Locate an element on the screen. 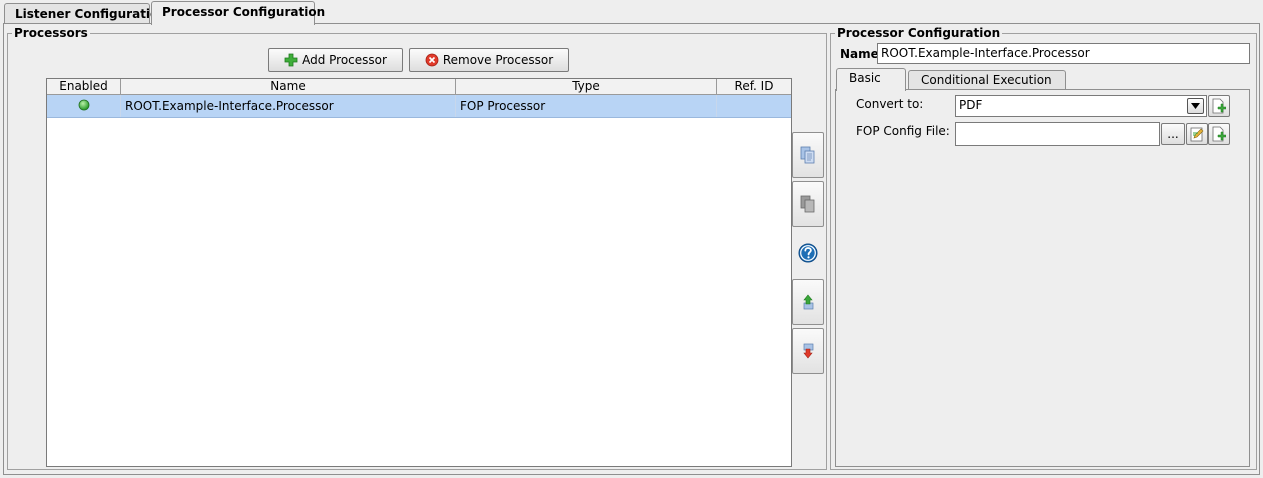  paste-button is located at coordinates (808, 204).